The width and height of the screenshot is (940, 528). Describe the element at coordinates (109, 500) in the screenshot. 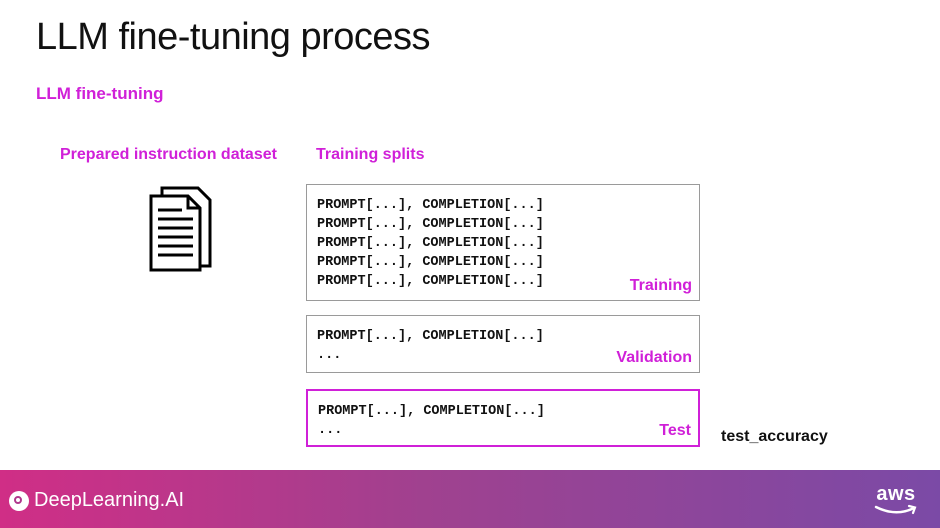

I see `brand-name: DeepLearning.AI` at that location.